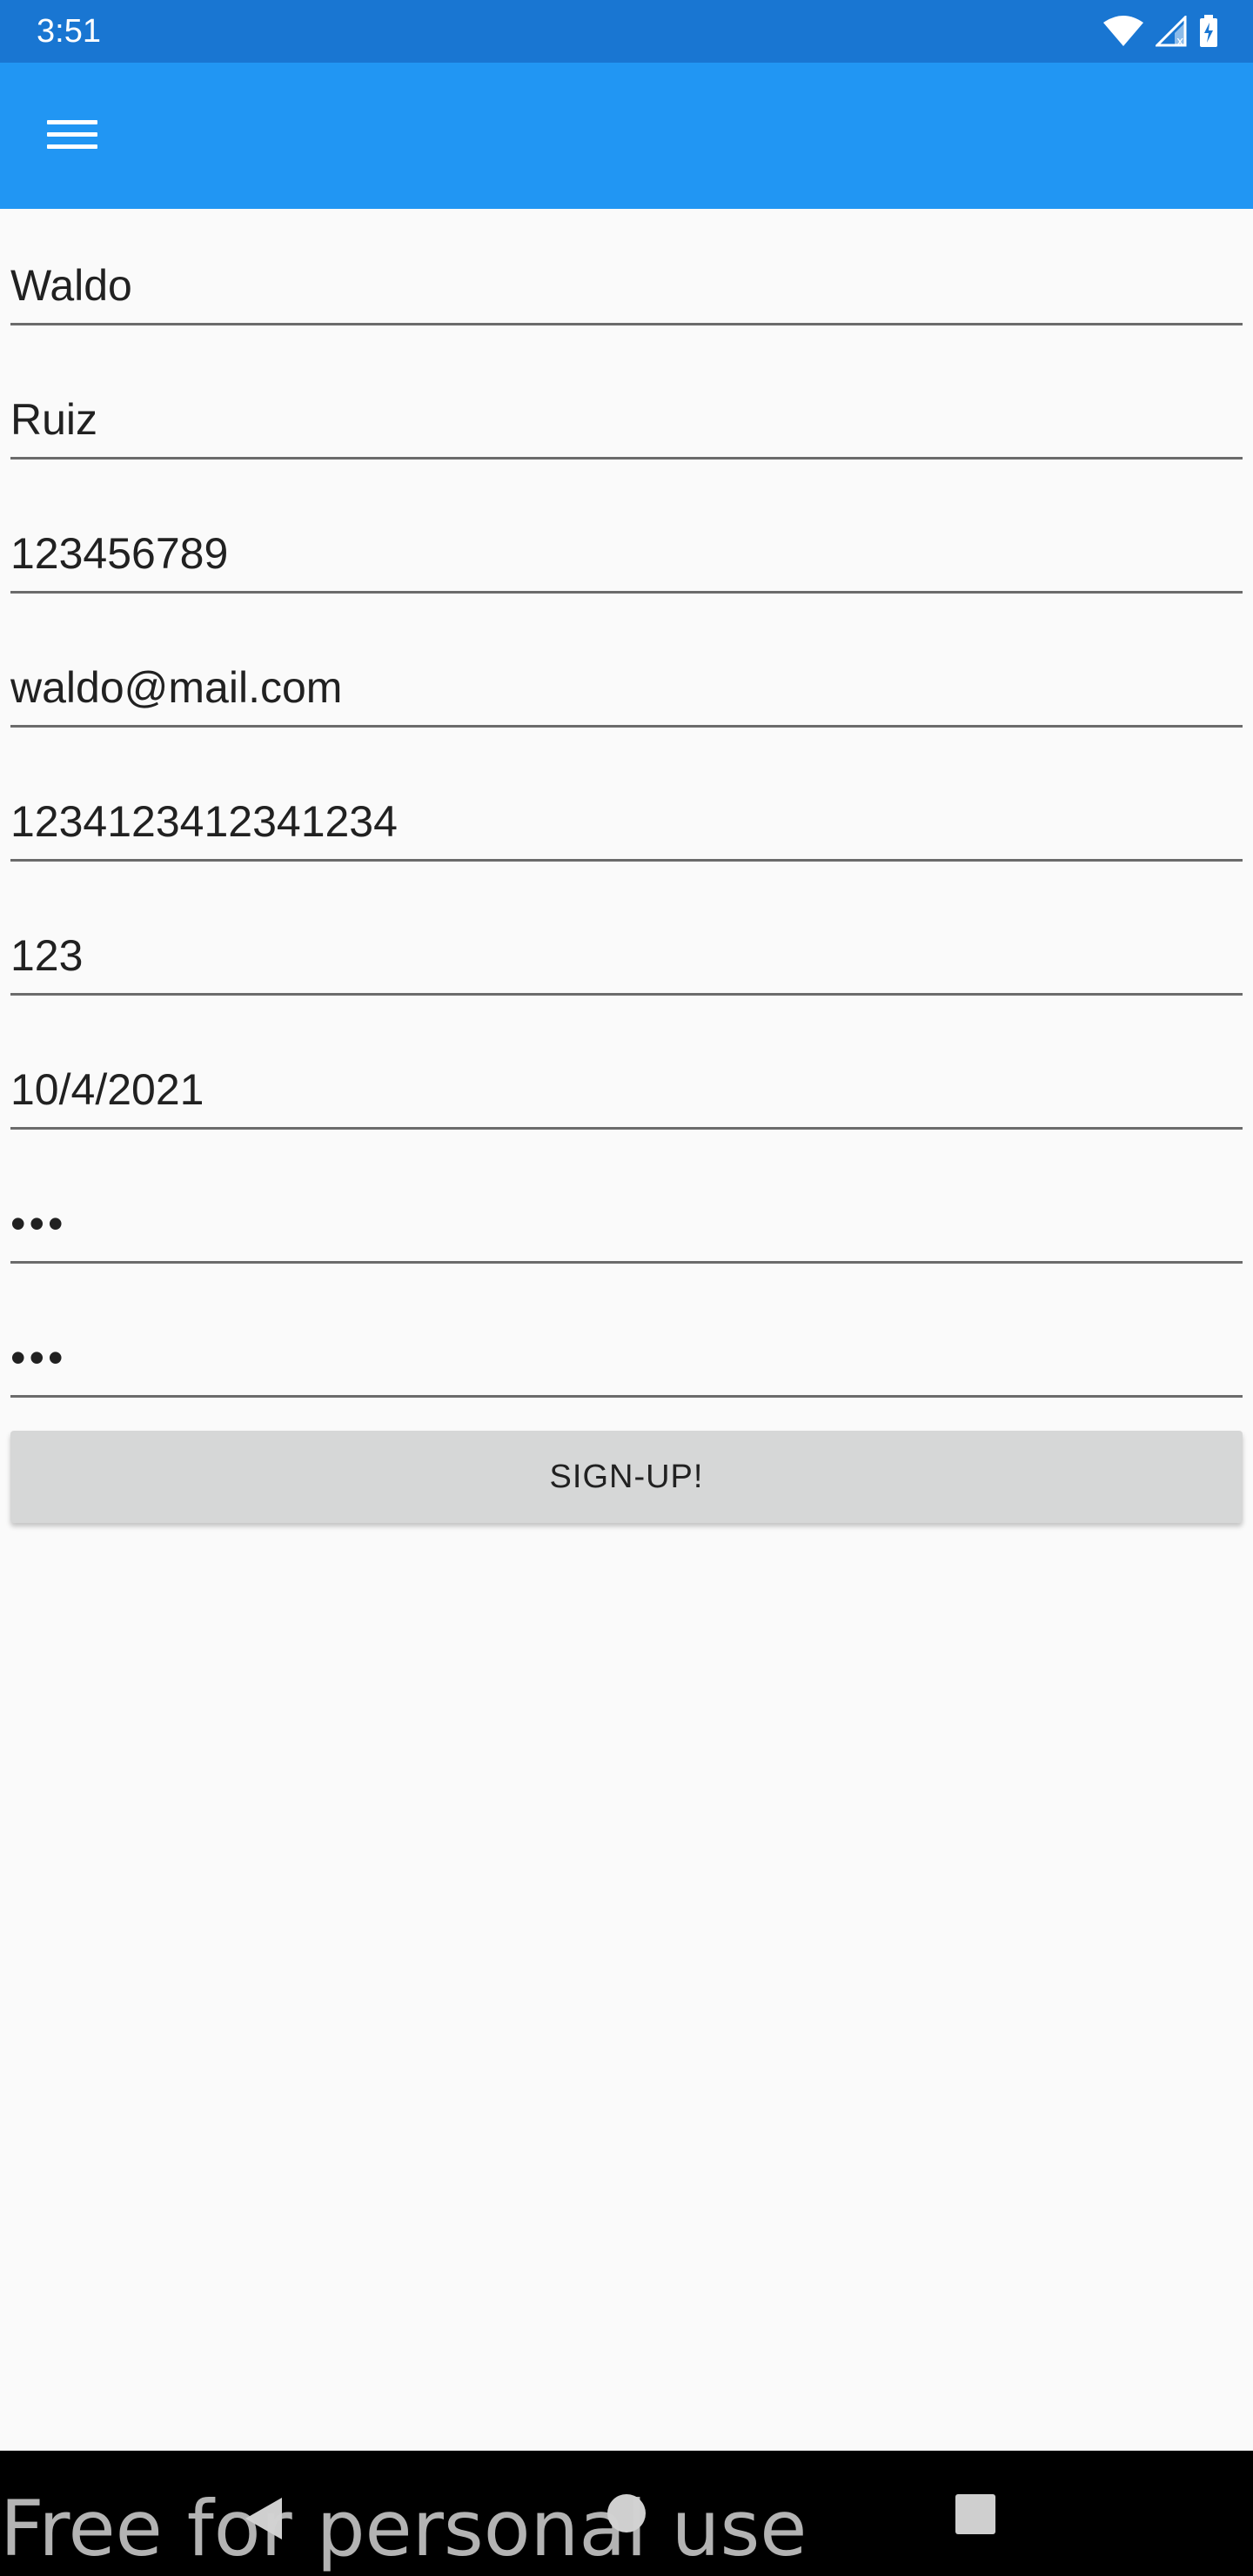 Image resolution: width=1253 pixels, height=2576 pixels. I want to click on last-name-input, so click(626, 409).